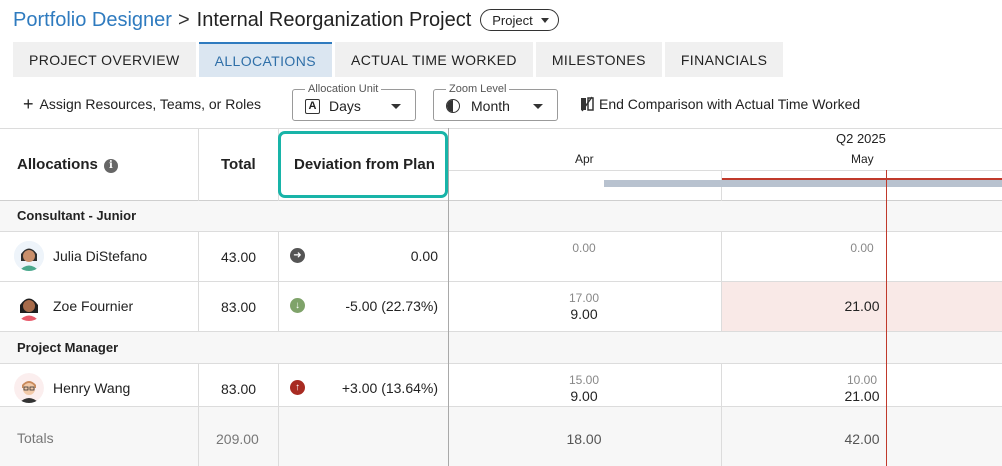 The image size is (1002, 466). What do you see at coordinates (77, 215) in the screenshot?
I see `section-title: Consultant - Junior` at bounding box center [77, 215].